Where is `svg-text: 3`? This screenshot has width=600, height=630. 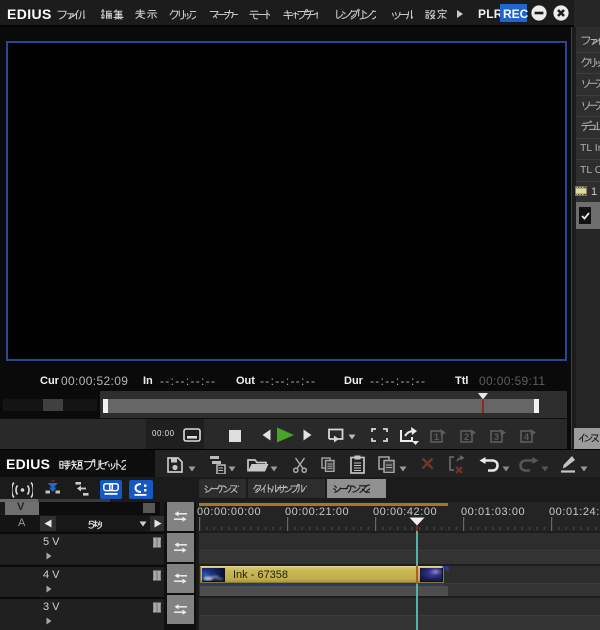 svg-text: 3 is located at coordinates (496, 437).